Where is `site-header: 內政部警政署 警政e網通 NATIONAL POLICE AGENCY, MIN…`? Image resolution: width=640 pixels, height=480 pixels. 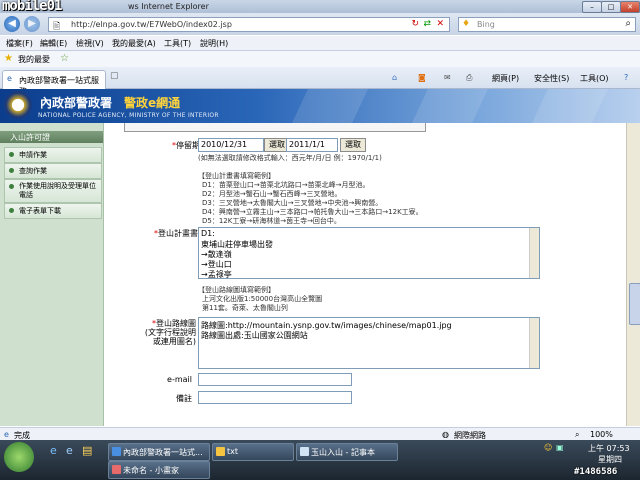
site-header: 內政部警政署 警政e網通 NATIONAL POLICE AGENCY, MIN… is located at coordinates (320, 106).